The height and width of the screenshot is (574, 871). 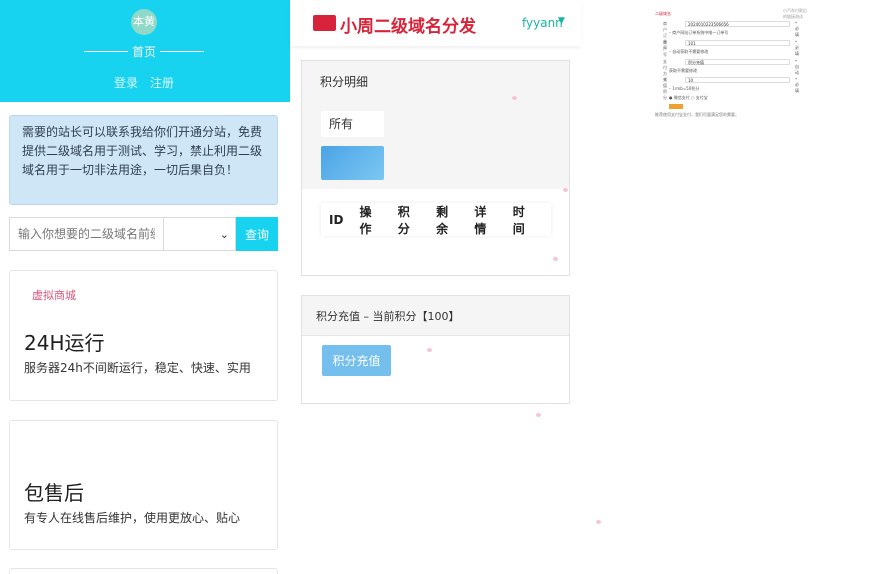 What do you see at coordinates (86, 234) in the screenshot?
I see `domain-prefix-input` at bounding box center [86, 234].